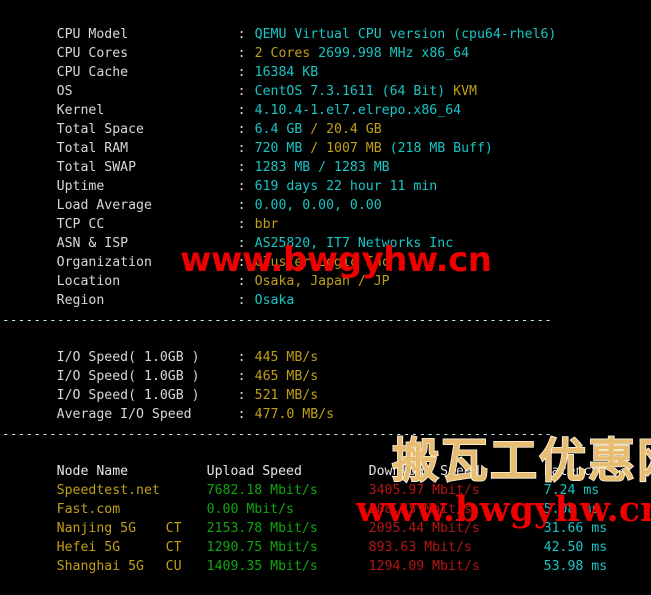  Describe the element at coordinates (262, 528) in the screenshot. I see `cell-upload-speed: 2153.78 Mbit/s` at that location.